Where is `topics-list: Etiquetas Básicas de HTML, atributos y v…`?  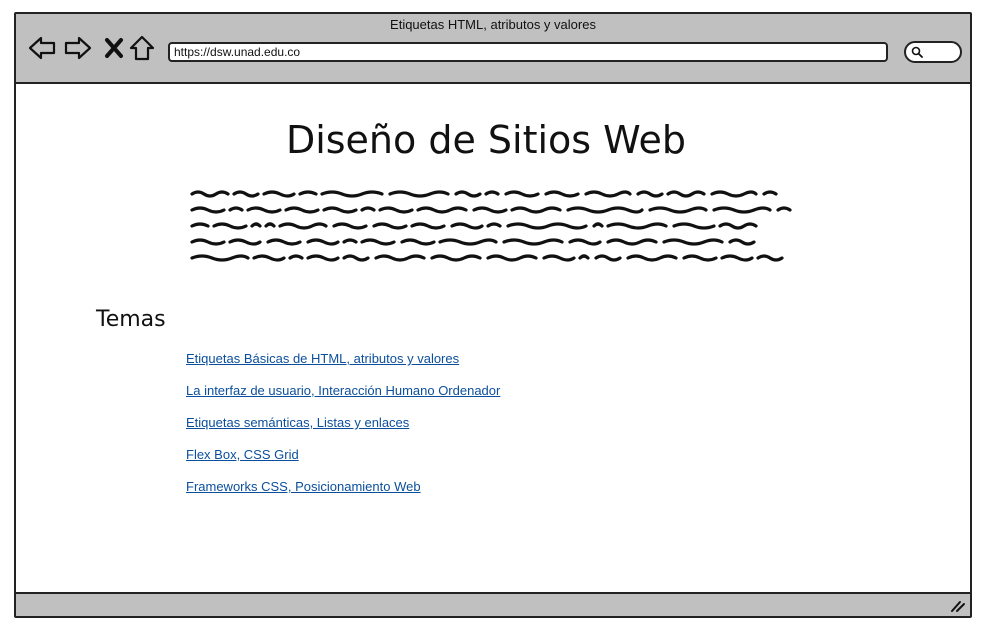 topics-list: Etiquetas Básicas de HTML, atributos y v… is located at coordinates (343, 430).